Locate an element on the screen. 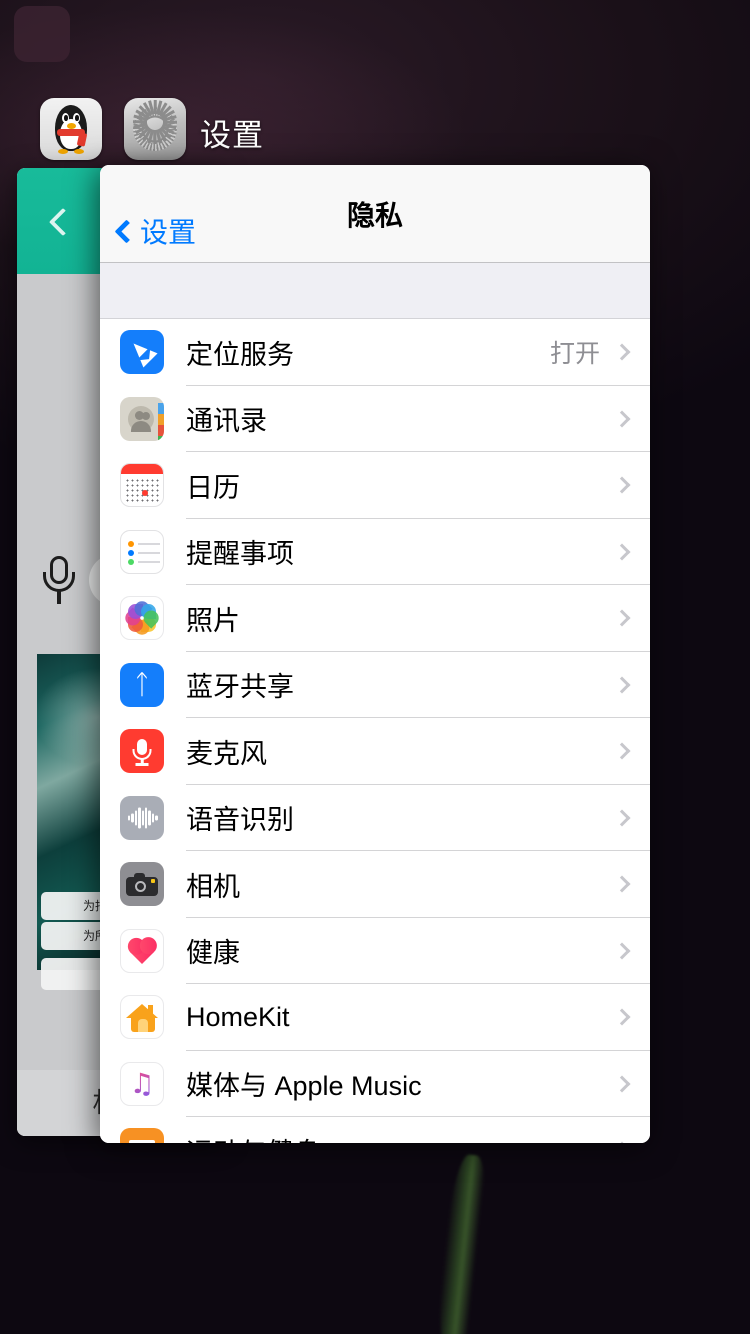 This screenshot has width=750, height=1334. row-label: 提醒事项 is located at coordinates (240, 554).